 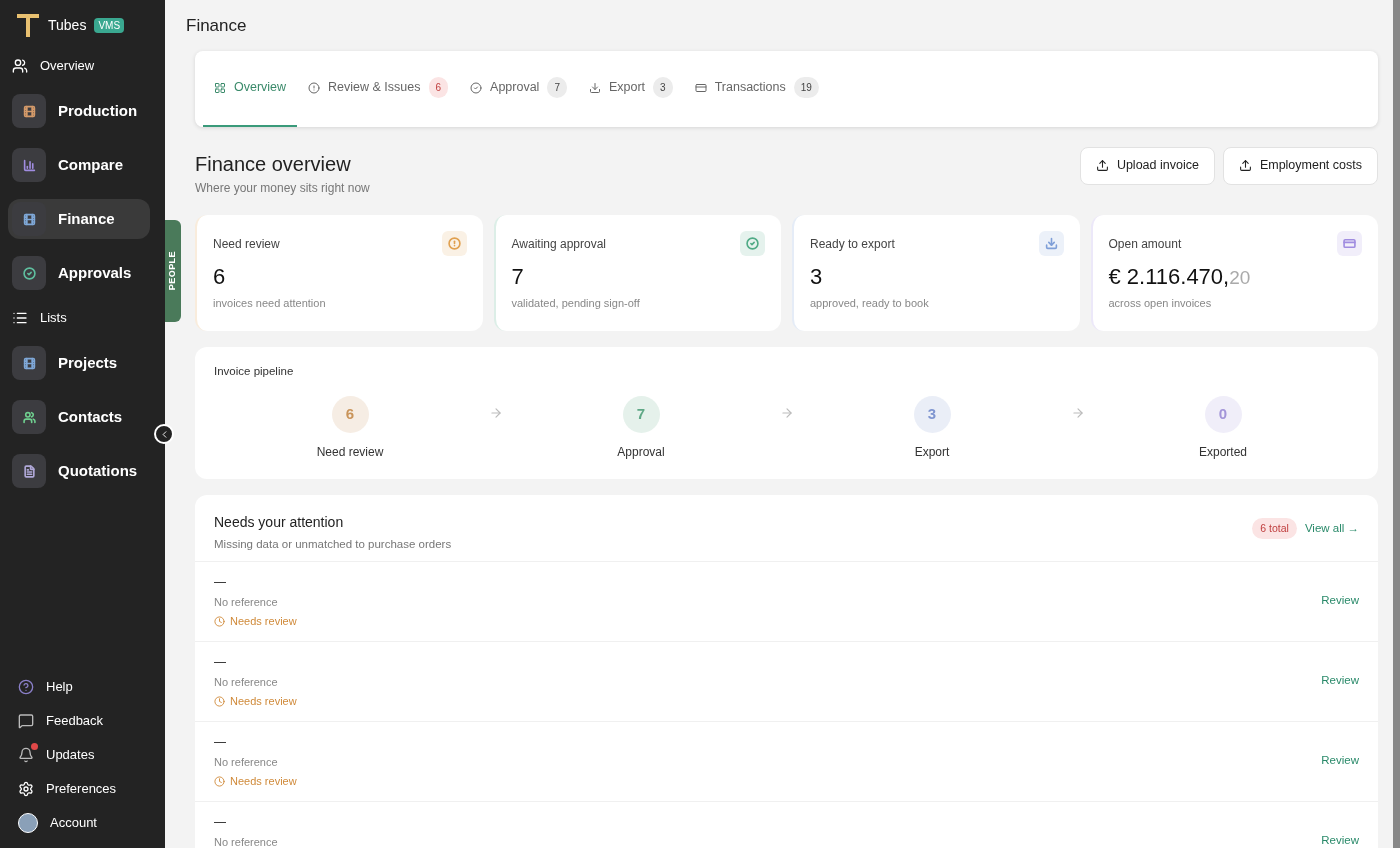 What do you see at coordinates (756, 88) in the screenshot?
I see `tab: Transactions 19` at bounding box center [756, 88].